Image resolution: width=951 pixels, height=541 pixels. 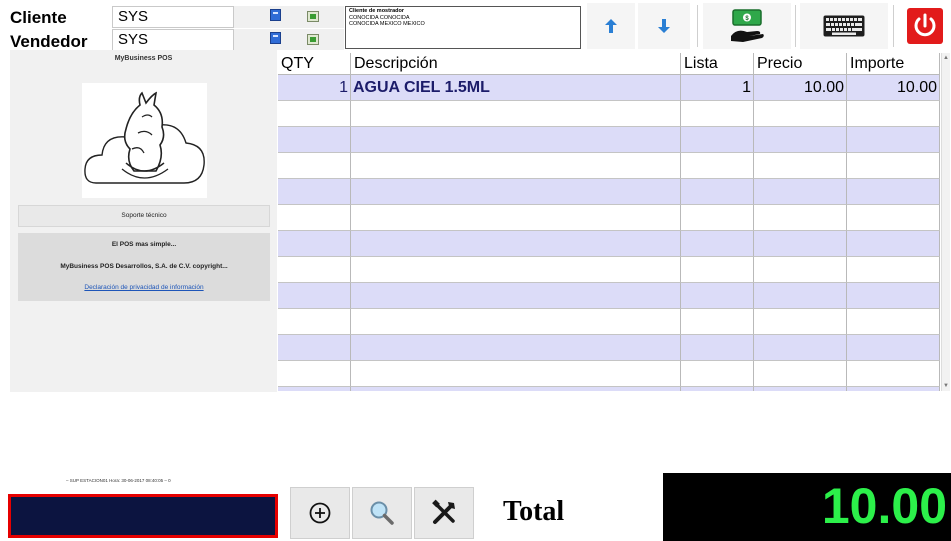 What do you see at coordinates (664, 26) in the screenshot?
I see `move-down-button` at bounding box center [664, 26].